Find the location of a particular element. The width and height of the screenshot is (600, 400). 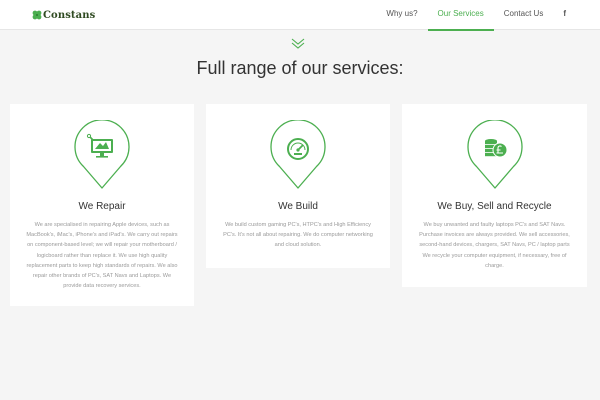

service-title: We Build is located at coordinates (298, 206).